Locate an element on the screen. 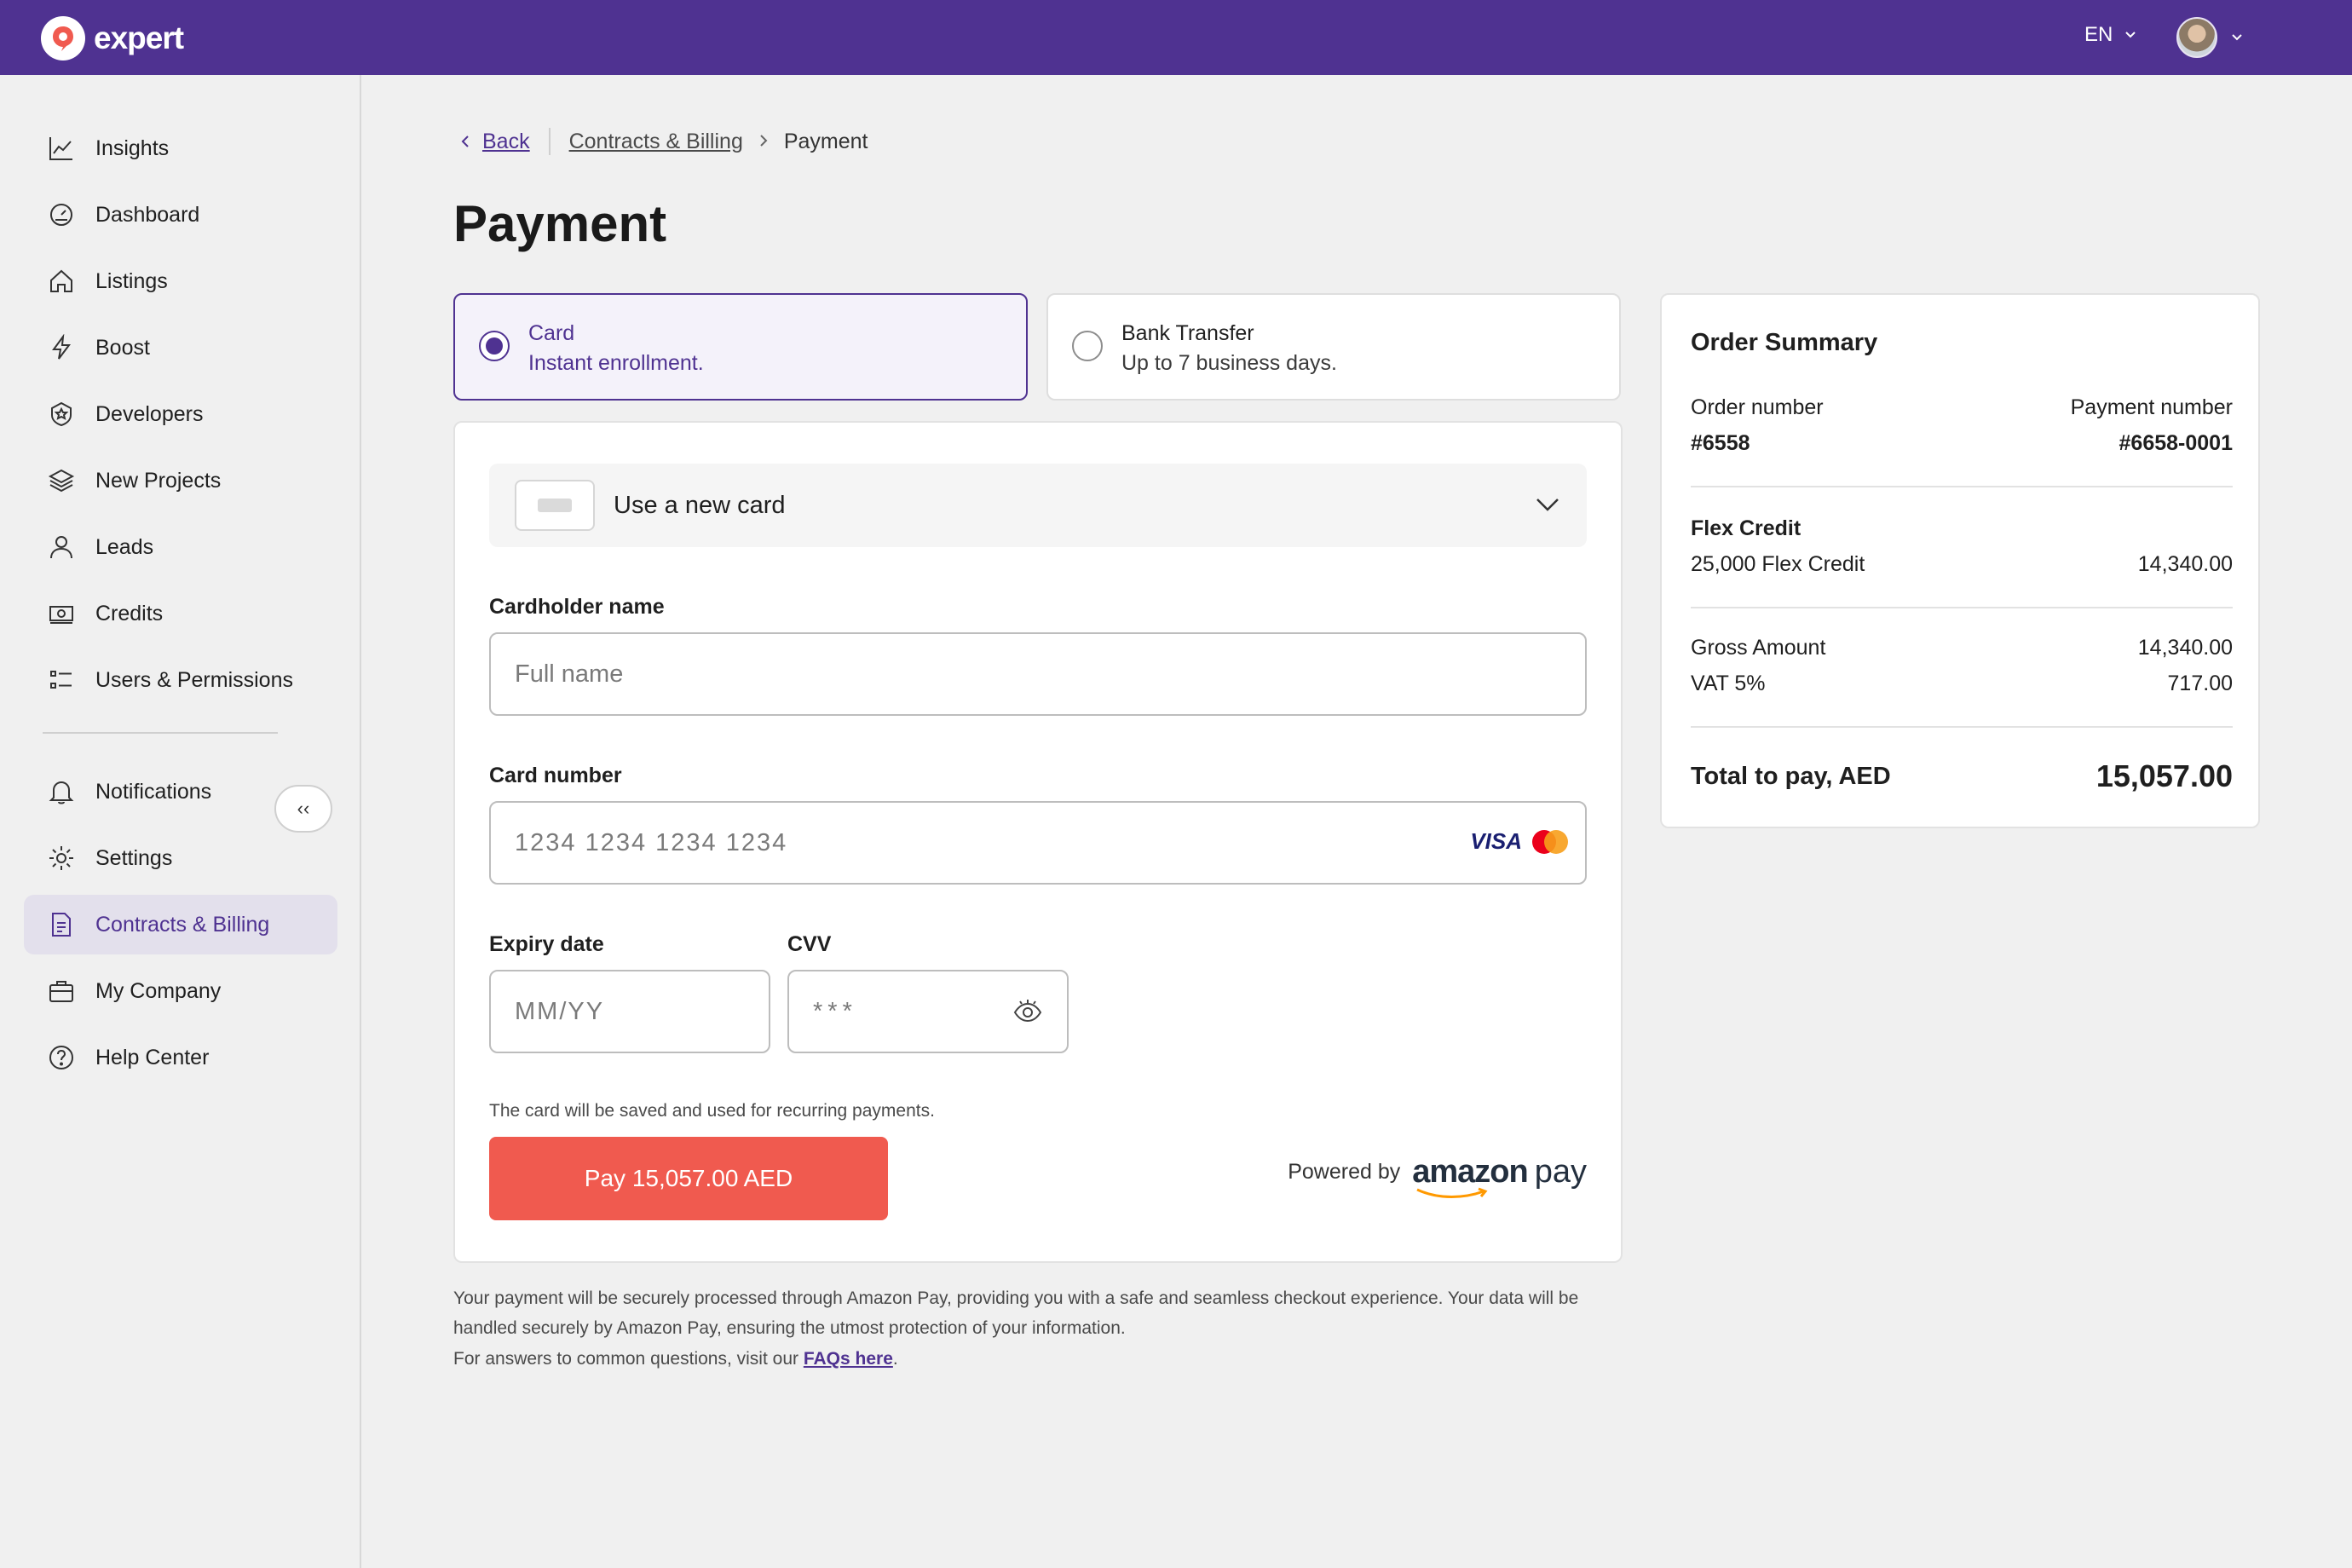  chevron-left-icon is located at coordinates (465, 141).